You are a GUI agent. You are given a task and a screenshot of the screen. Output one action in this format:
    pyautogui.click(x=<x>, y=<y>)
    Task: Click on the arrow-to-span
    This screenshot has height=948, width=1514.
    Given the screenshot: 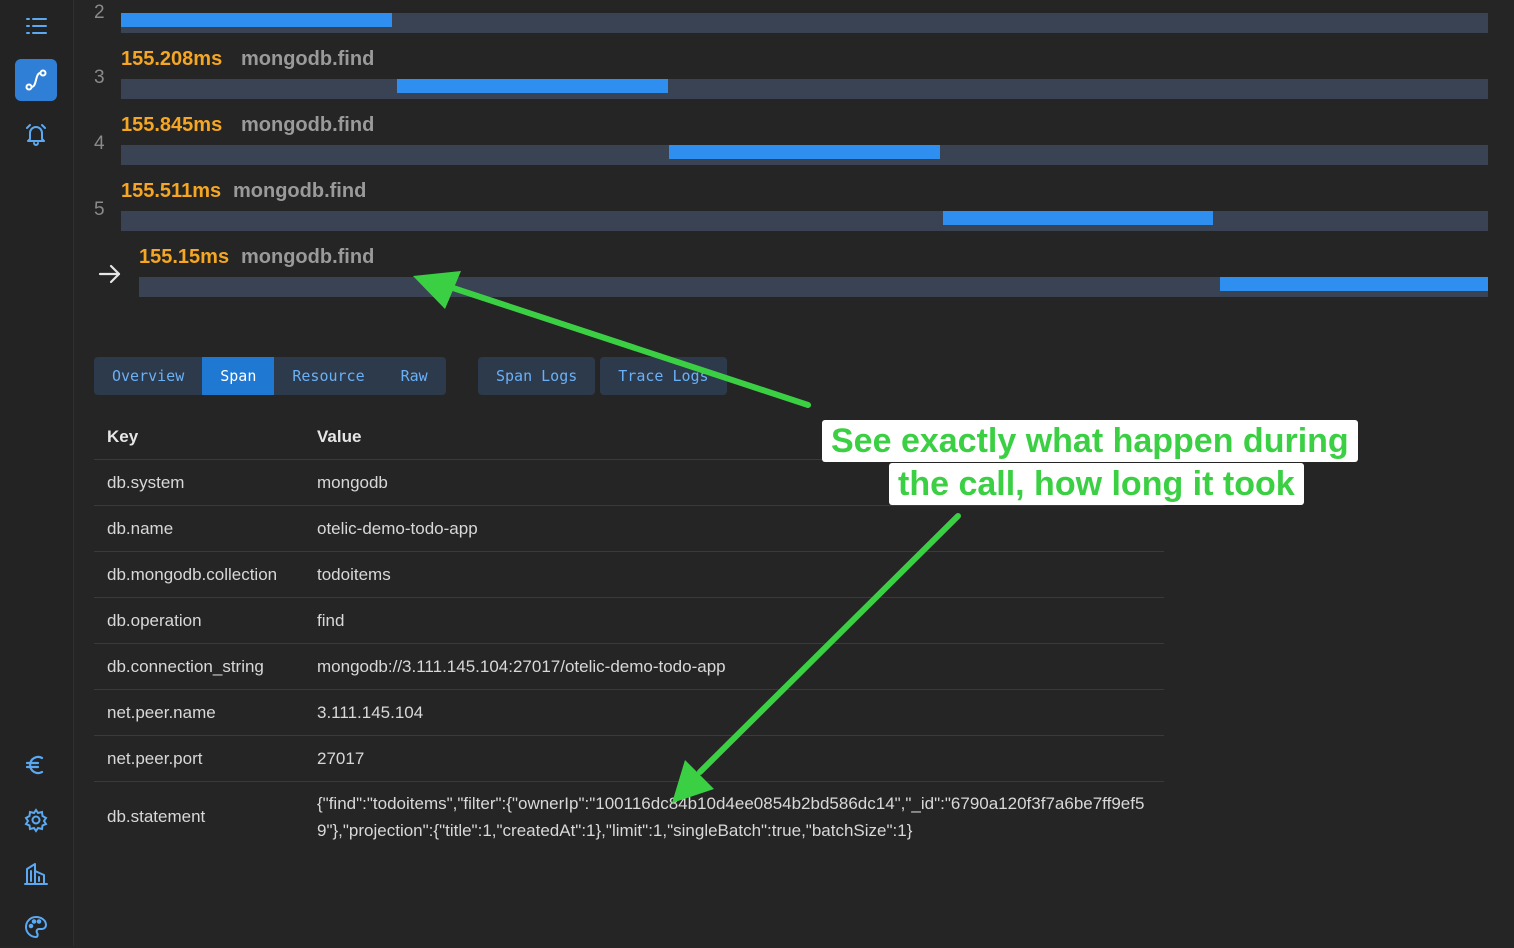 What is the action you would take?
    pyautogui.click(x=629, y=346)
    